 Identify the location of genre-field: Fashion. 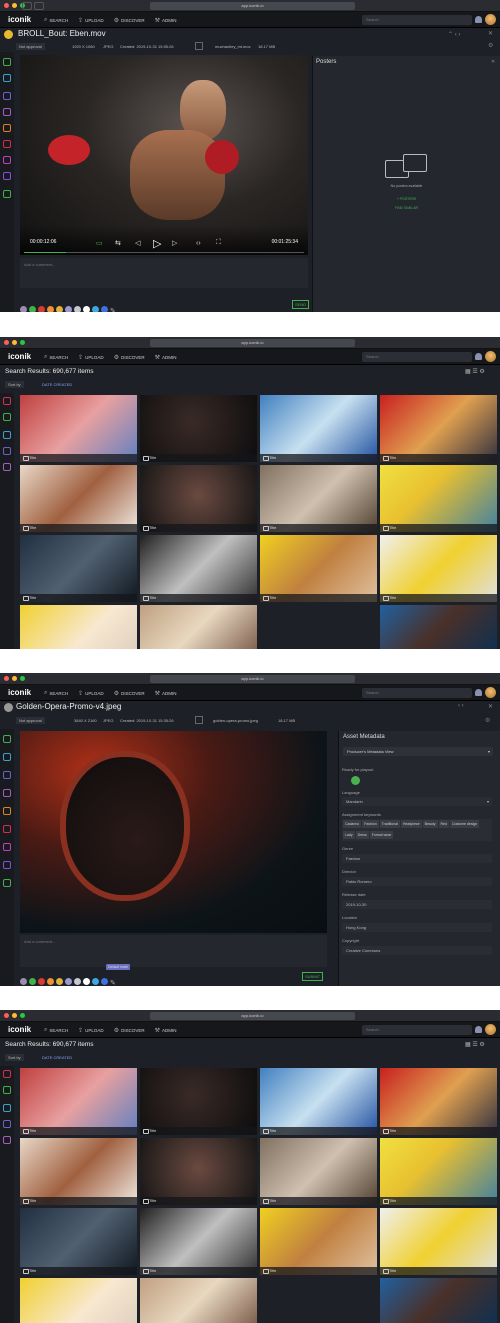
(417, 858).